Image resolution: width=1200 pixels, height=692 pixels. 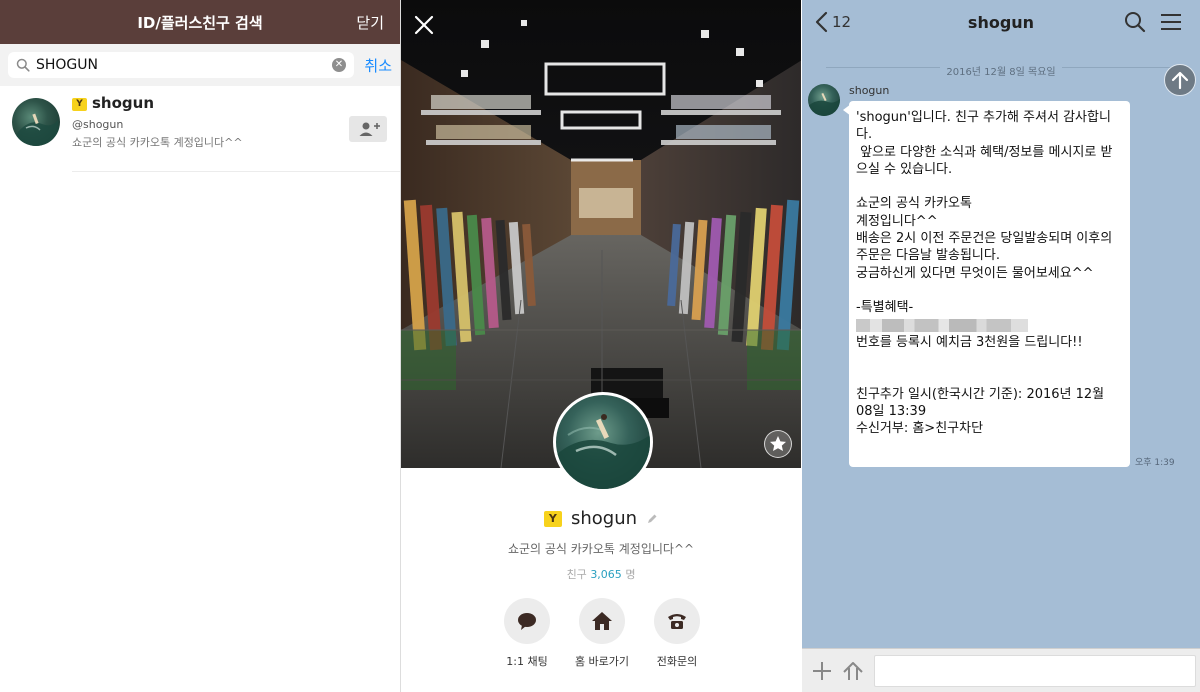 What do you see at coordinates (914, 204) in the screenshot?
I see `message-line: 쇼군의 공식 카카오톡` at bounding box center [914, 204].